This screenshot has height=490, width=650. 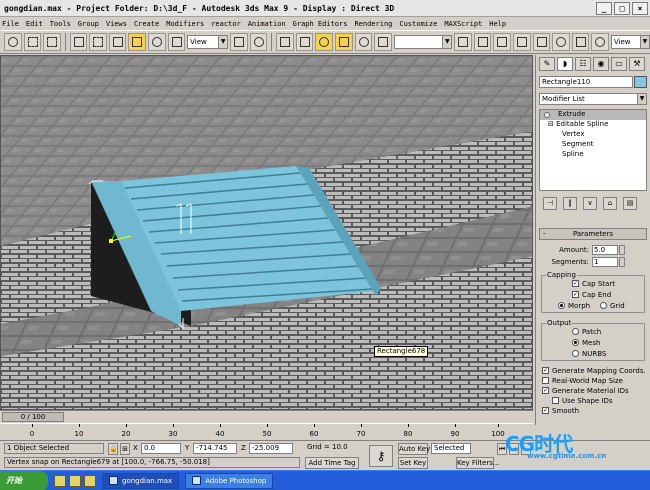 What do you see at coordinates (141, 480) in the screenshot?
I see `task-3dsmax: gongdian.max` at bounding box center [141, 480].